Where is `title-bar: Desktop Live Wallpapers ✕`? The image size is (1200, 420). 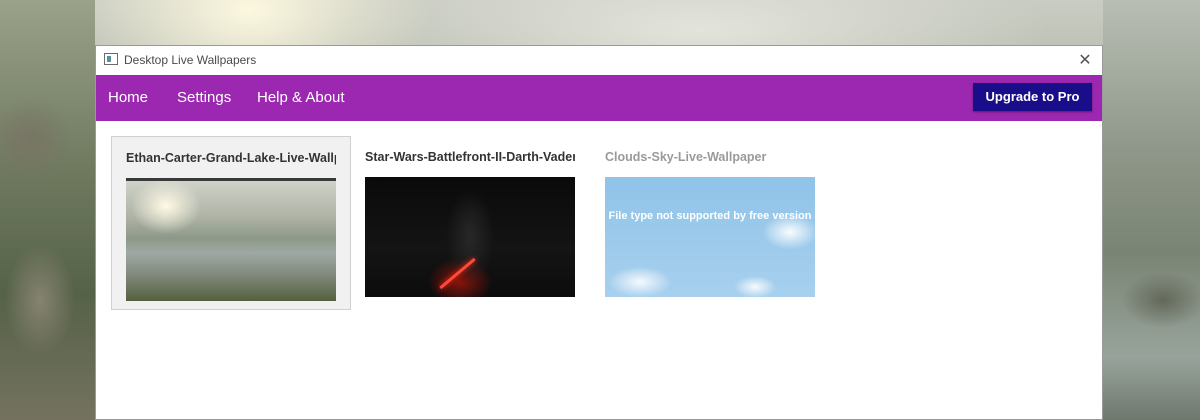 title-bar: Desktop Live Wallpapers ✕ is located at coordinates (599, 60).